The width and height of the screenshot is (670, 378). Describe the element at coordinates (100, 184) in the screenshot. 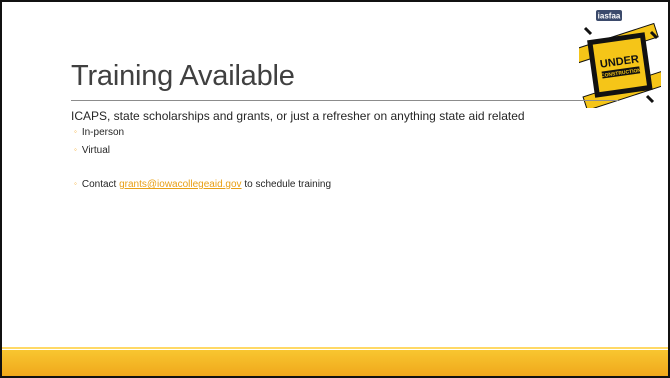

I see `contact-prefix: Contact` at that location.